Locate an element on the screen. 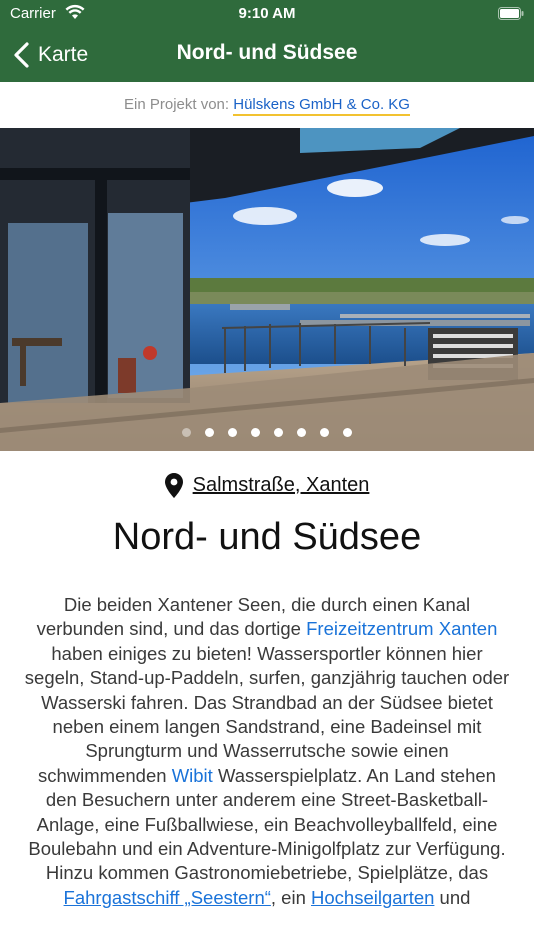  map-pin-icon is located at coordinates (173, 485).